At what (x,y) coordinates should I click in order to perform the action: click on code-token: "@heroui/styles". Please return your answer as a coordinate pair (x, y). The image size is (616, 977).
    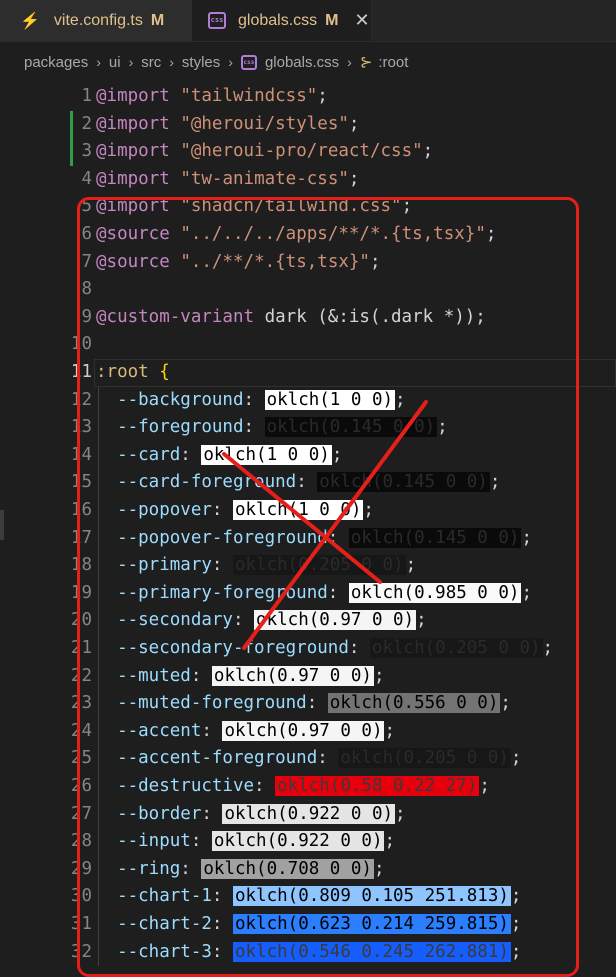
    Looking at the image, I should click on (264, 123).